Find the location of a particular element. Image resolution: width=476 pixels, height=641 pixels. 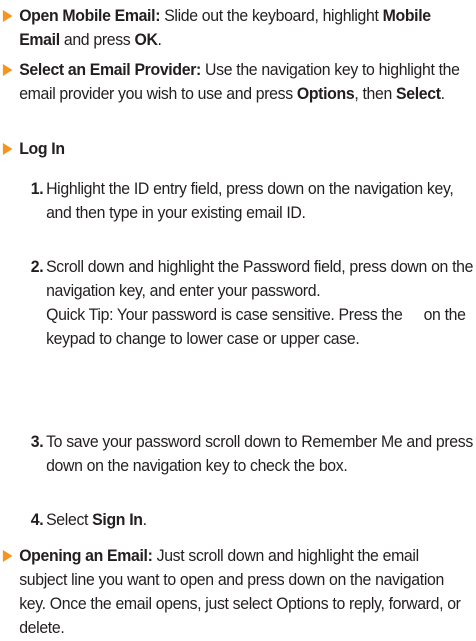

step-4: 4. Select Sign In. is located at coordinates (228, 520).